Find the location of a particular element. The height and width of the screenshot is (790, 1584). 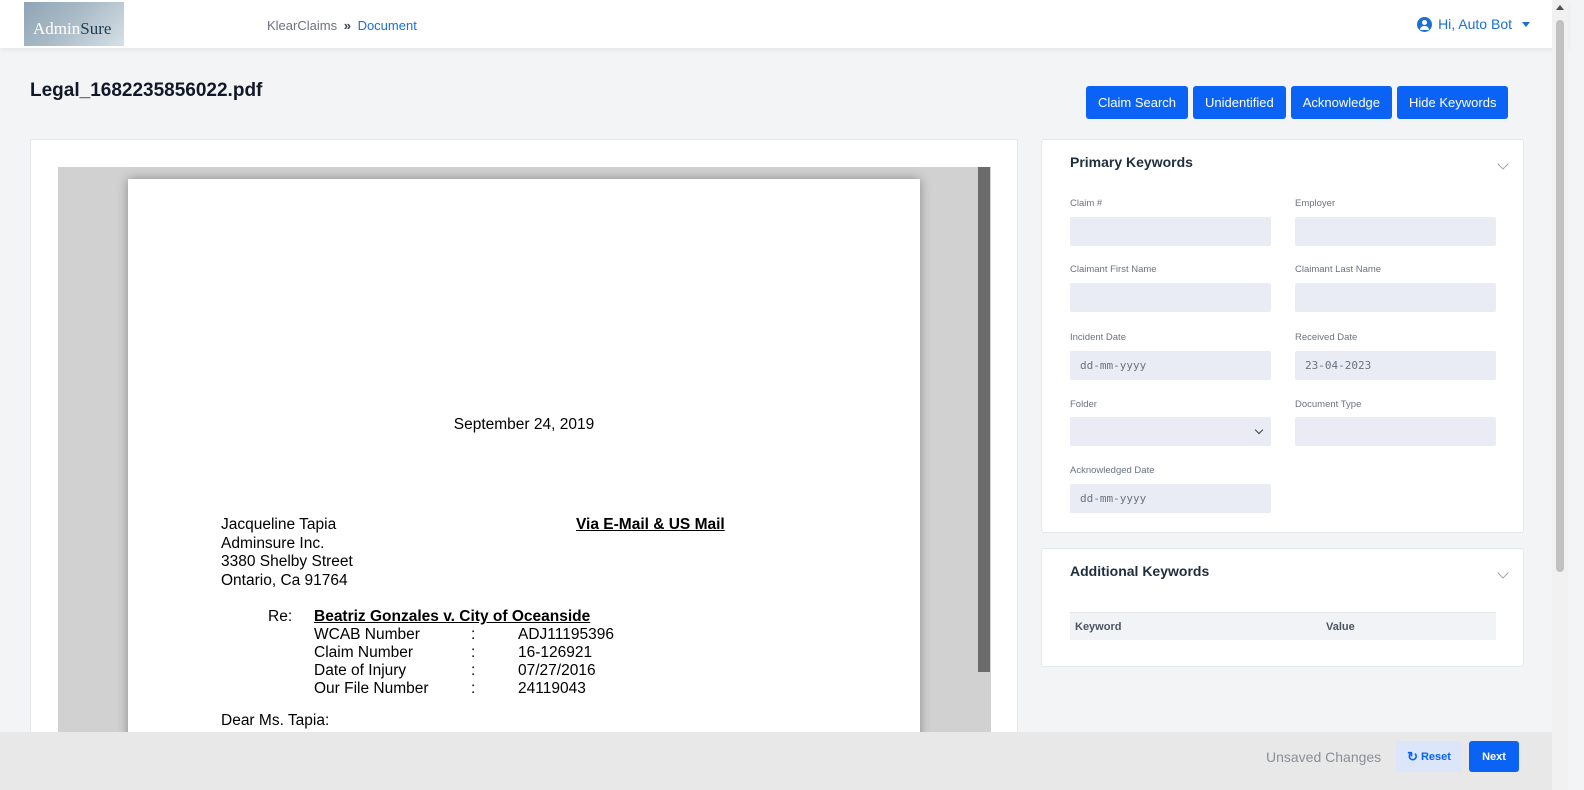

unidentified-button: Unidentified is located at coordinates (1239, 102).